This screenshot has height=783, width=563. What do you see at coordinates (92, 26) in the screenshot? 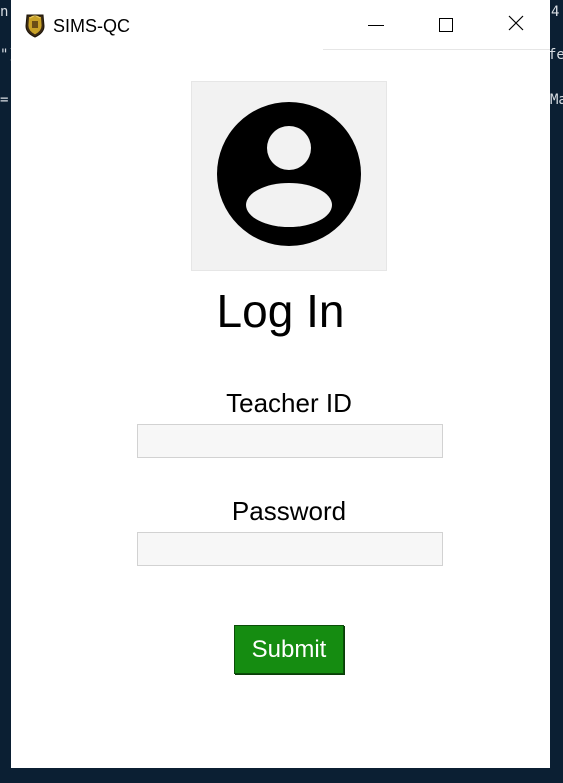
I see `window-title: SIMS-QC` at bounding box center [92, 26].